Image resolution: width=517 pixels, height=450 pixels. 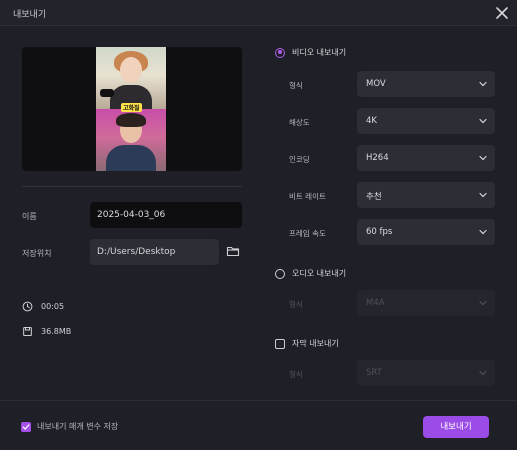 I want to click on audio-format-value: M4A, so click(x=375, y=303).